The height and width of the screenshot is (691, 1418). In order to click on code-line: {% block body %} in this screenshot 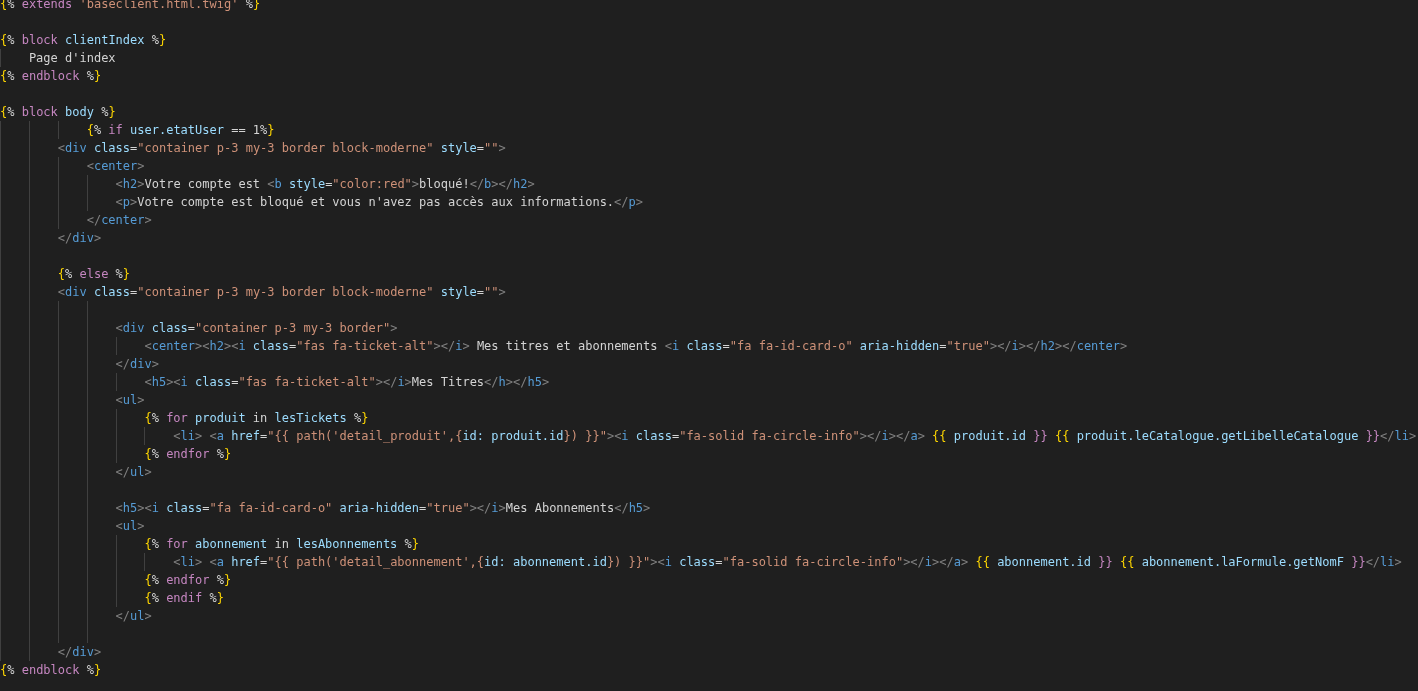, I will do `click(58, 112)`.